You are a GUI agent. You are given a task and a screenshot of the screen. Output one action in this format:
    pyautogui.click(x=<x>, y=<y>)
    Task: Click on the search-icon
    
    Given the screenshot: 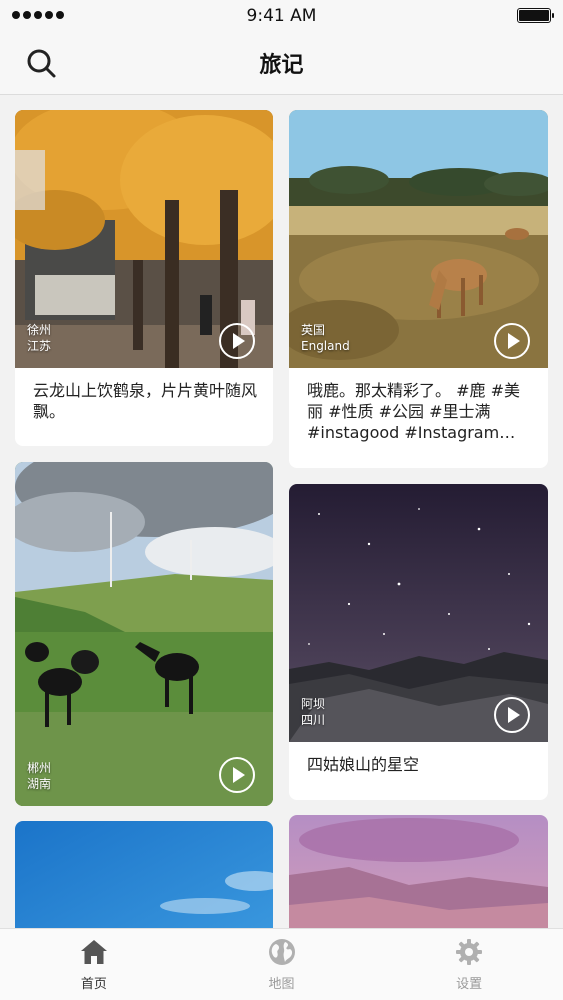 What is the action you would take?
    pyautogui.click(x=41, y=63)
    